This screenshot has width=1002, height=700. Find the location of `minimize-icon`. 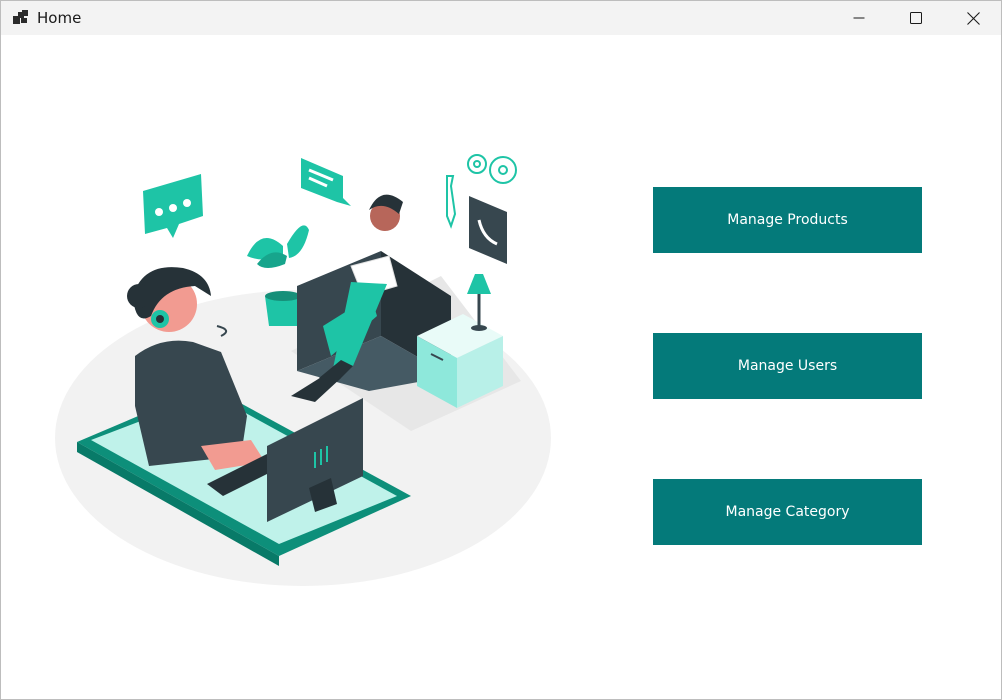

minimize-icon is located at coordinates (859, 18).